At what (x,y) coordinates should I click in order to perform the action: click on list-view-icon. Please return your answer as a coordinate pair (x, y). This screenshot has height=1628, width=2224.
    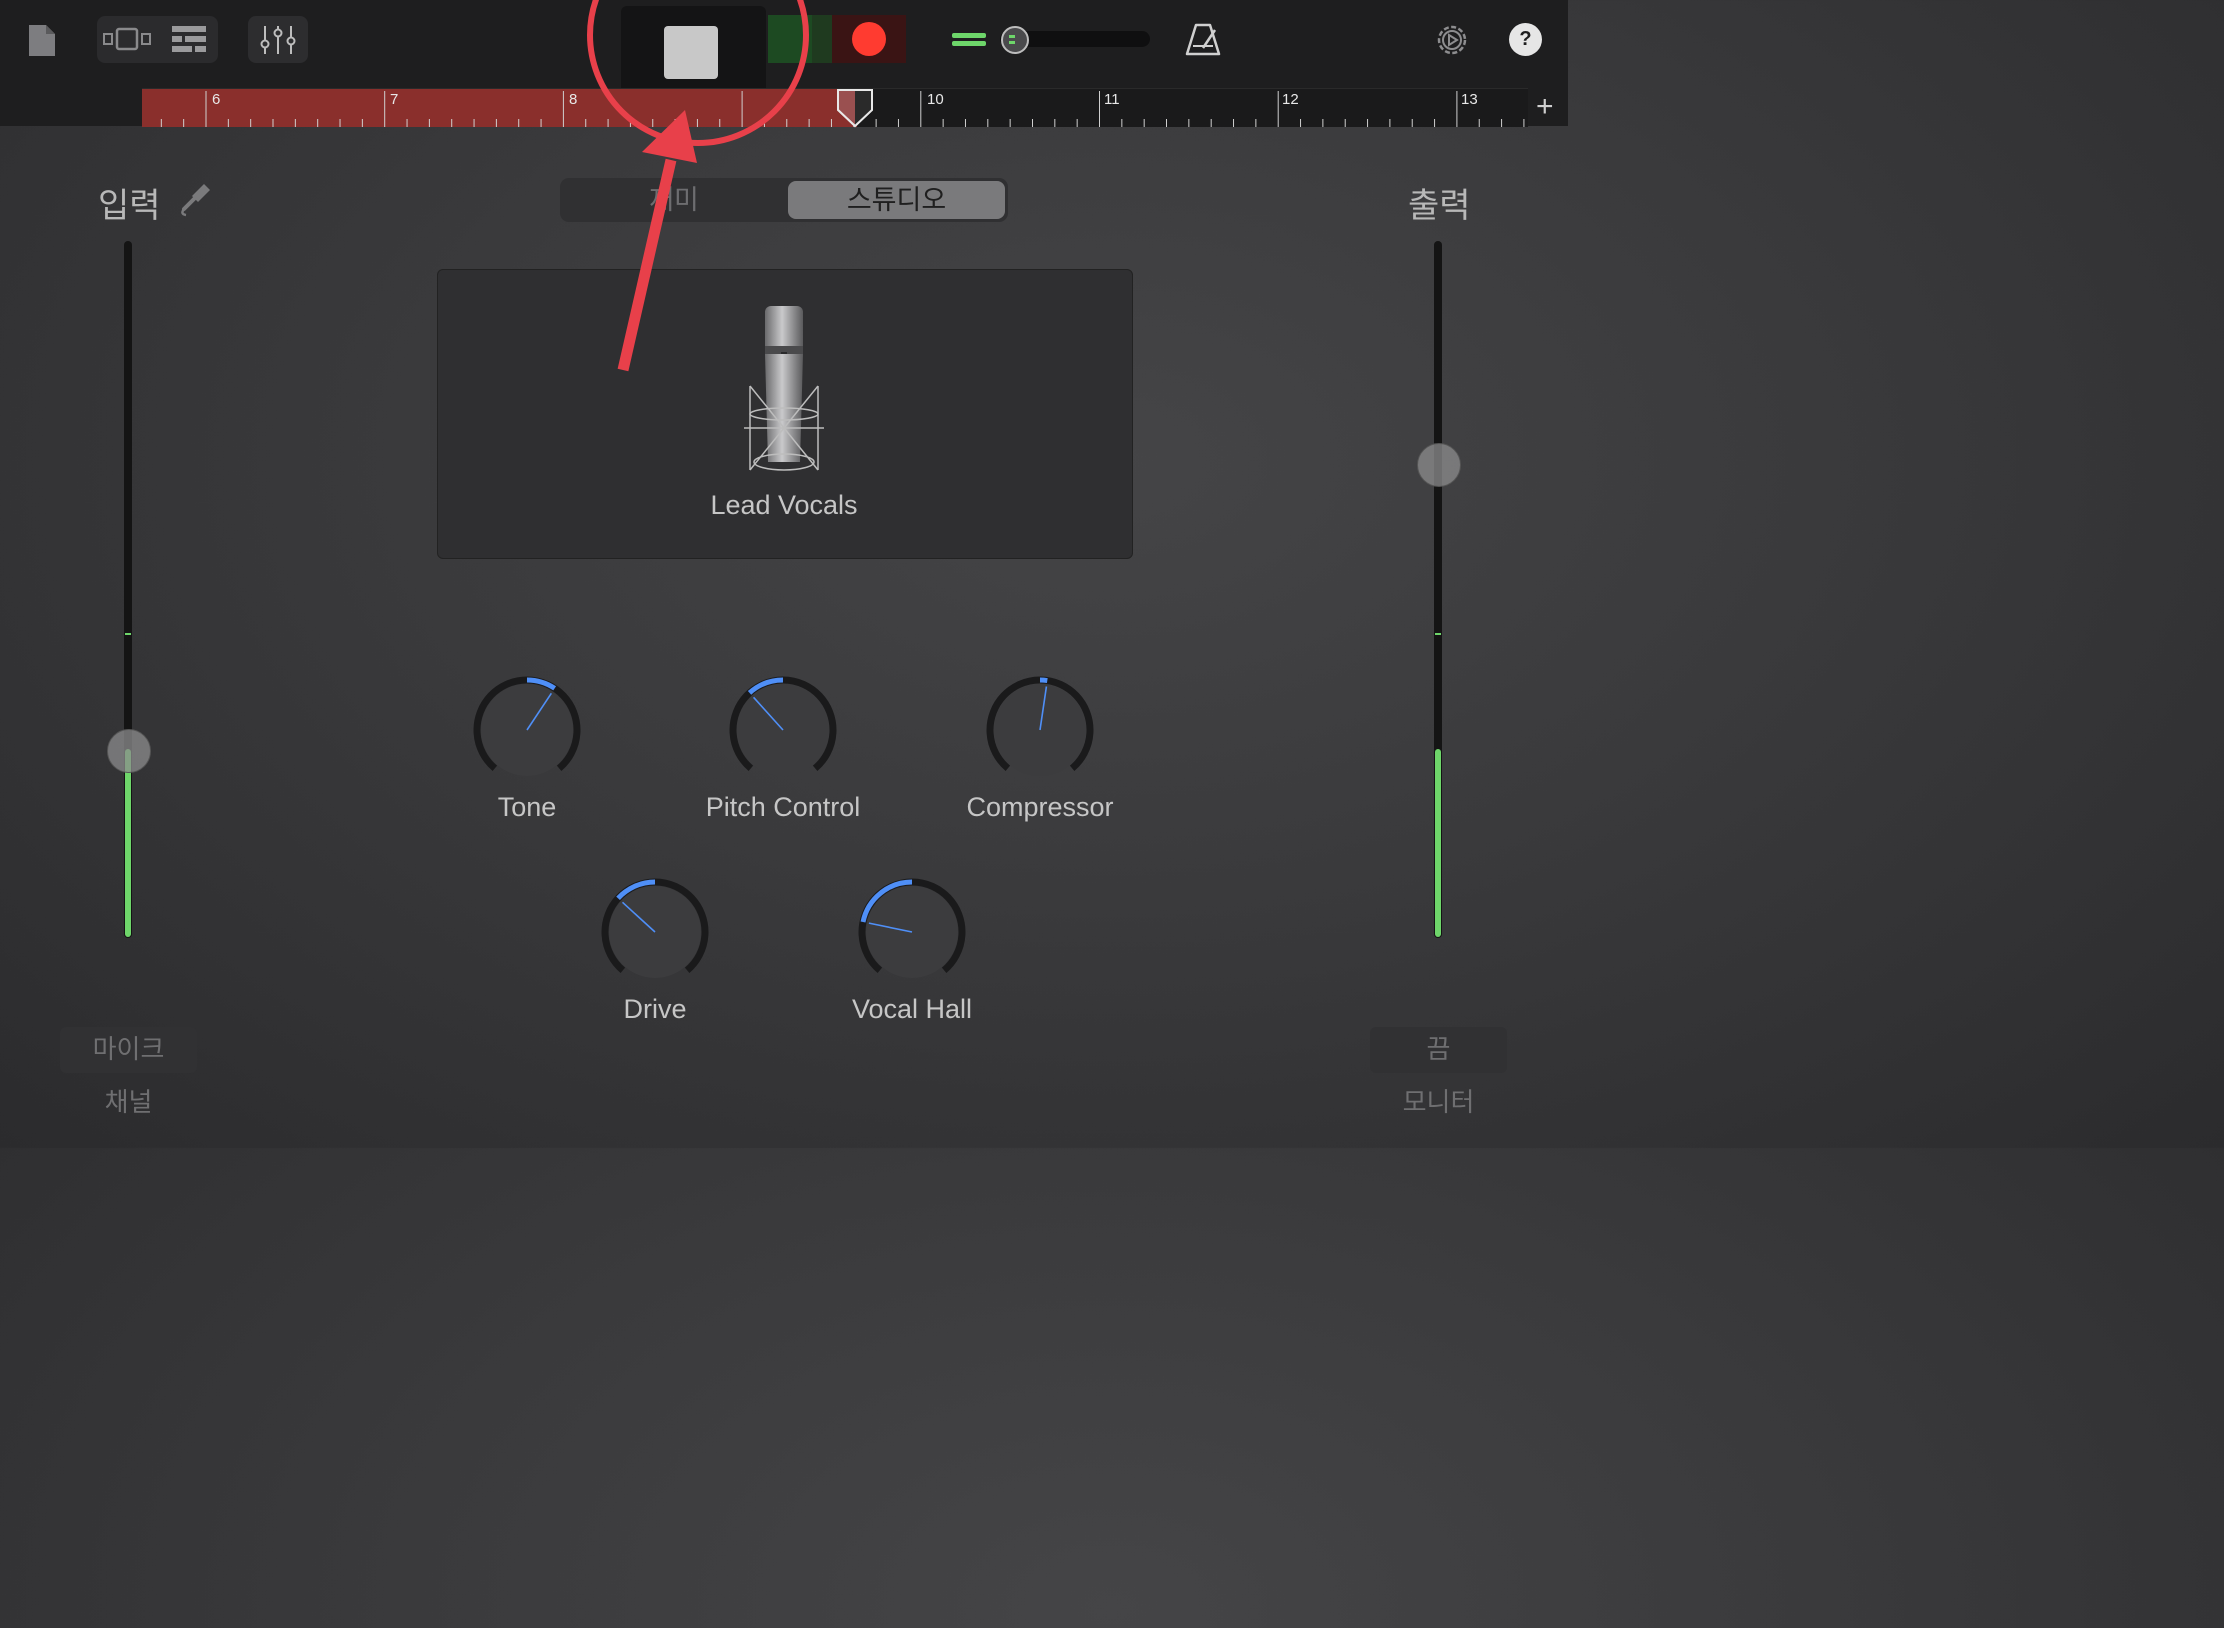
    Looking at the image, I should click on (189, 40).